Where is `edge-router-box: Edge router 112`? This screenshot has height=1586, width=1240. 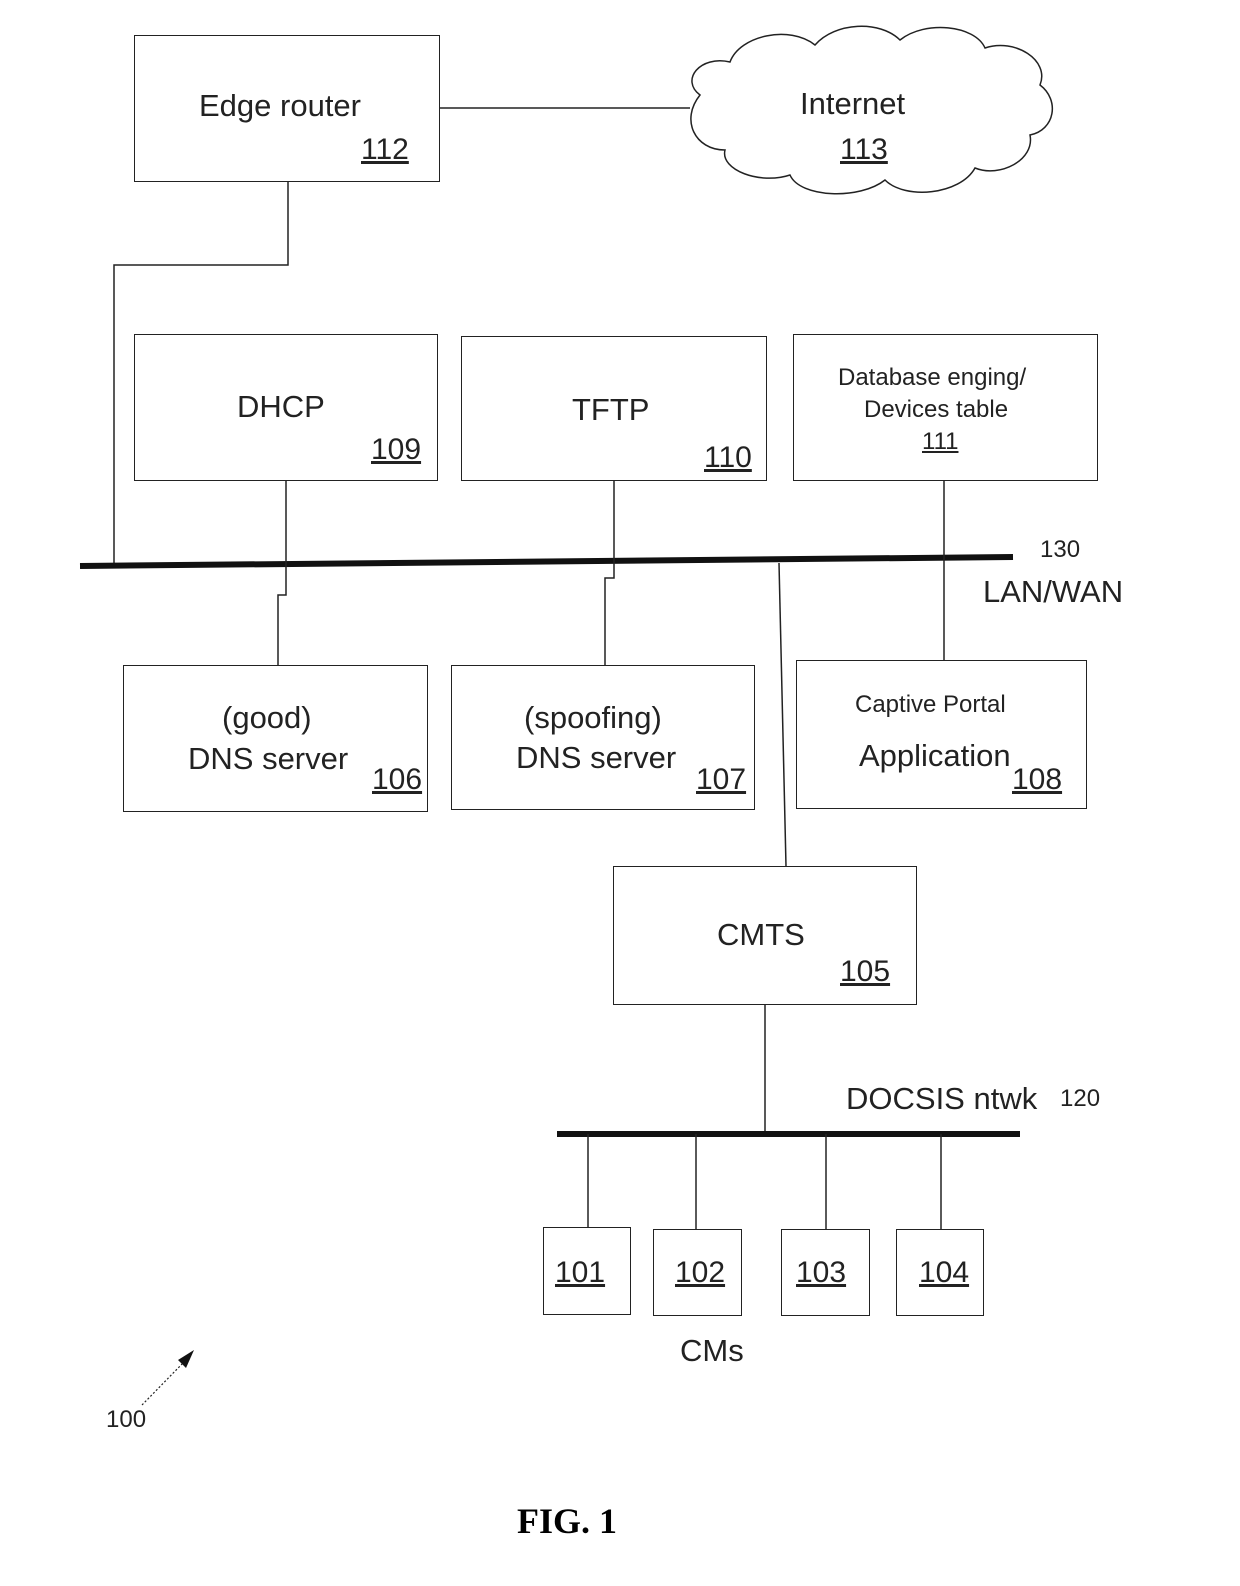 edge-router-box: Edge router 112 is located at coordinates (287, 108).